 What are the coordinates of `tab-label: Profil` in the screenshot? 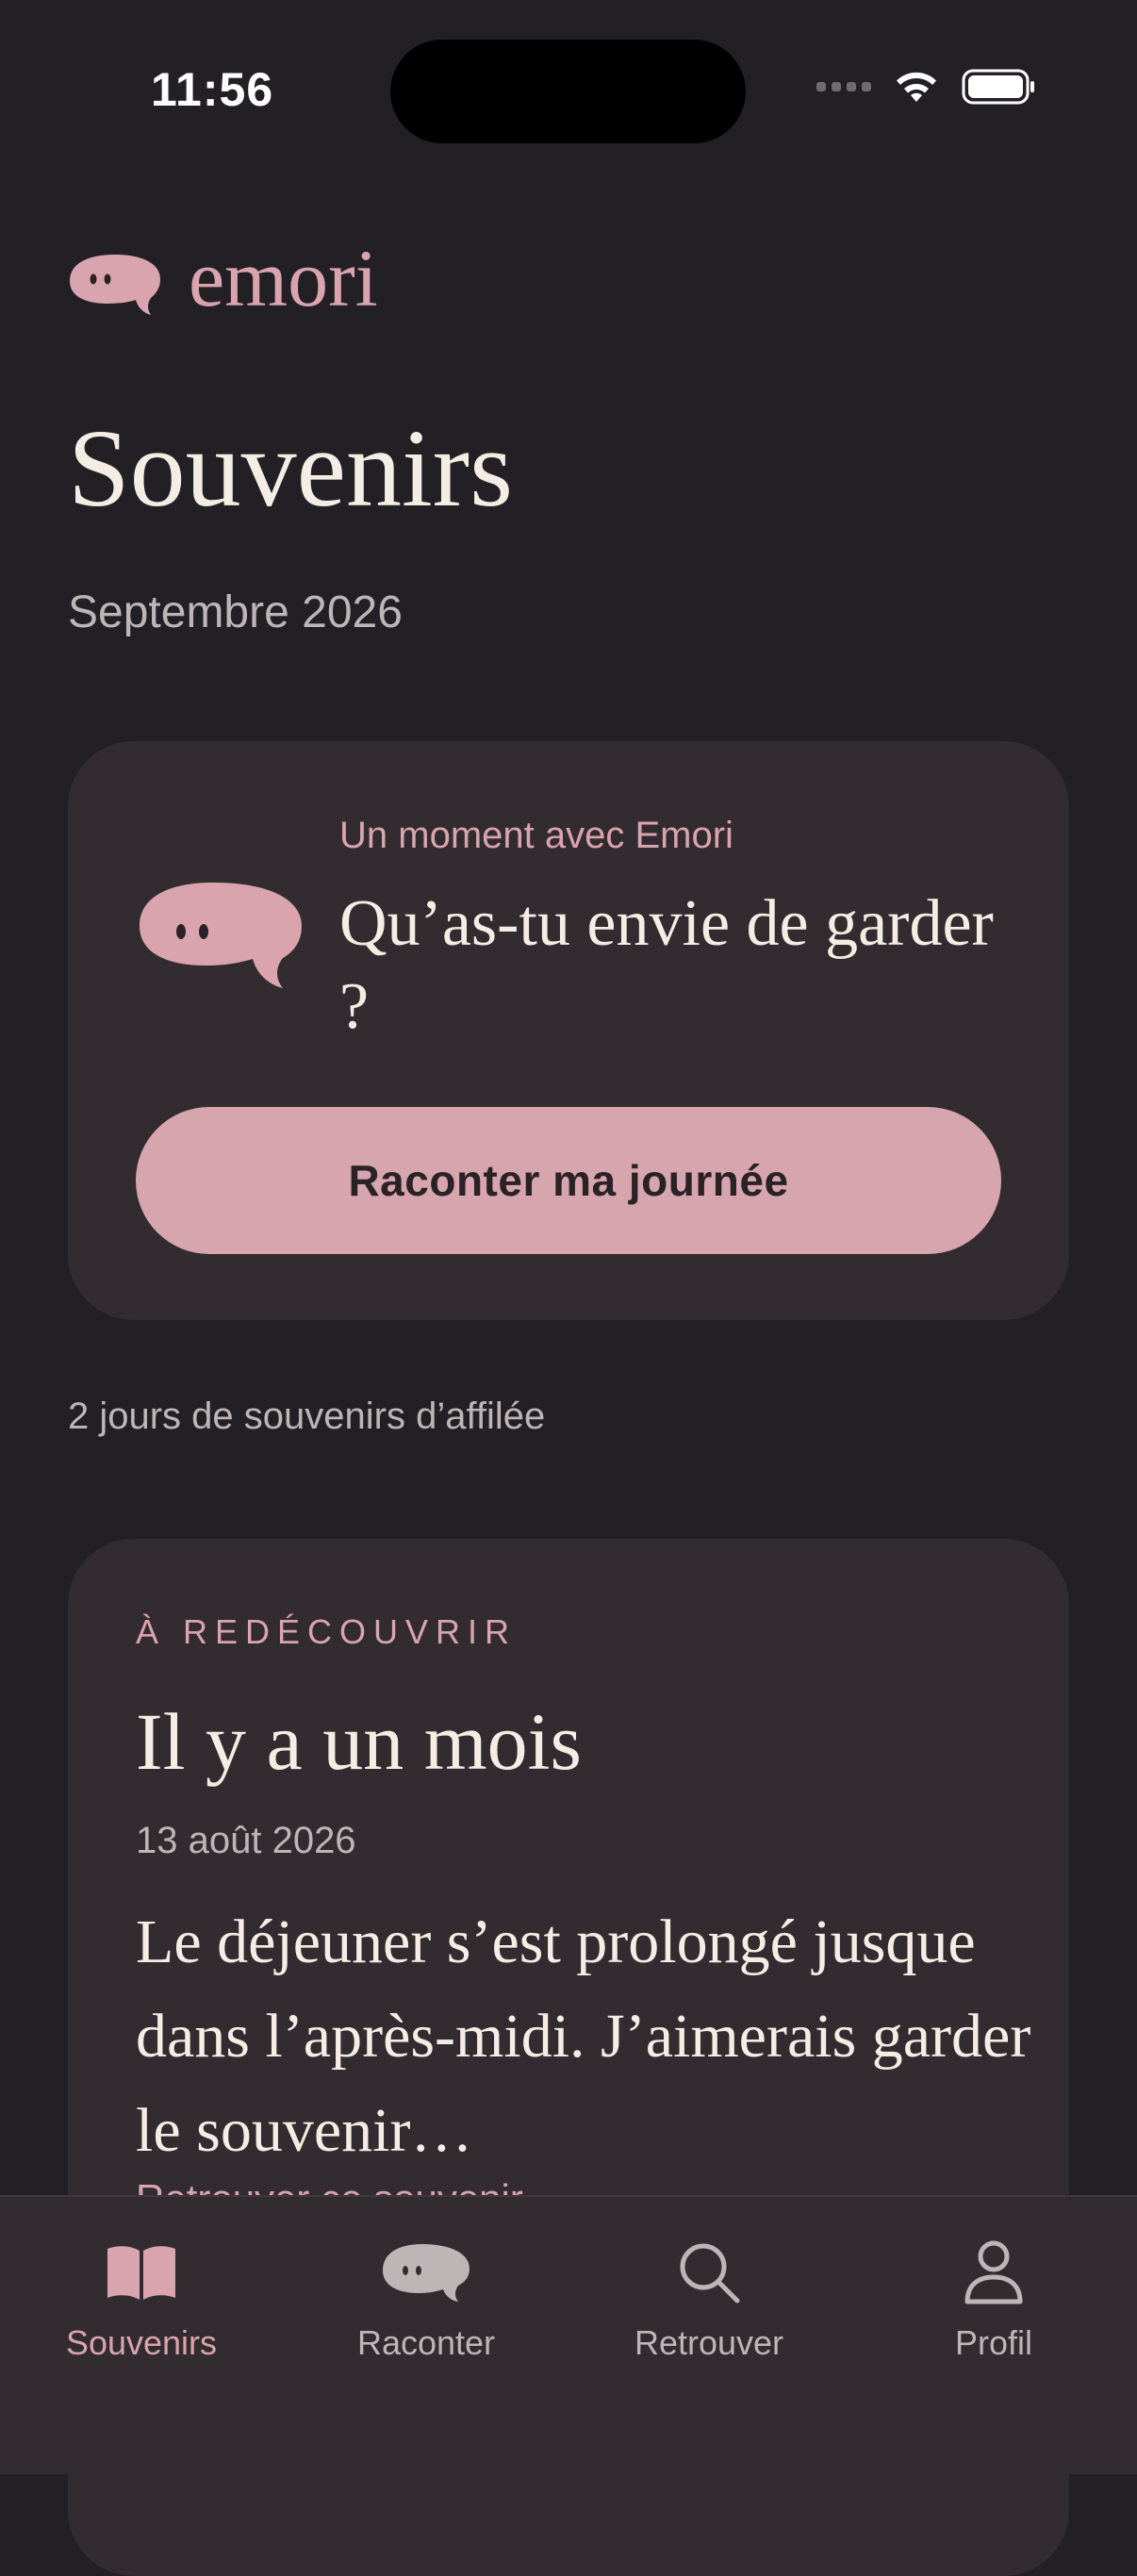 It's located at (994, 2342).